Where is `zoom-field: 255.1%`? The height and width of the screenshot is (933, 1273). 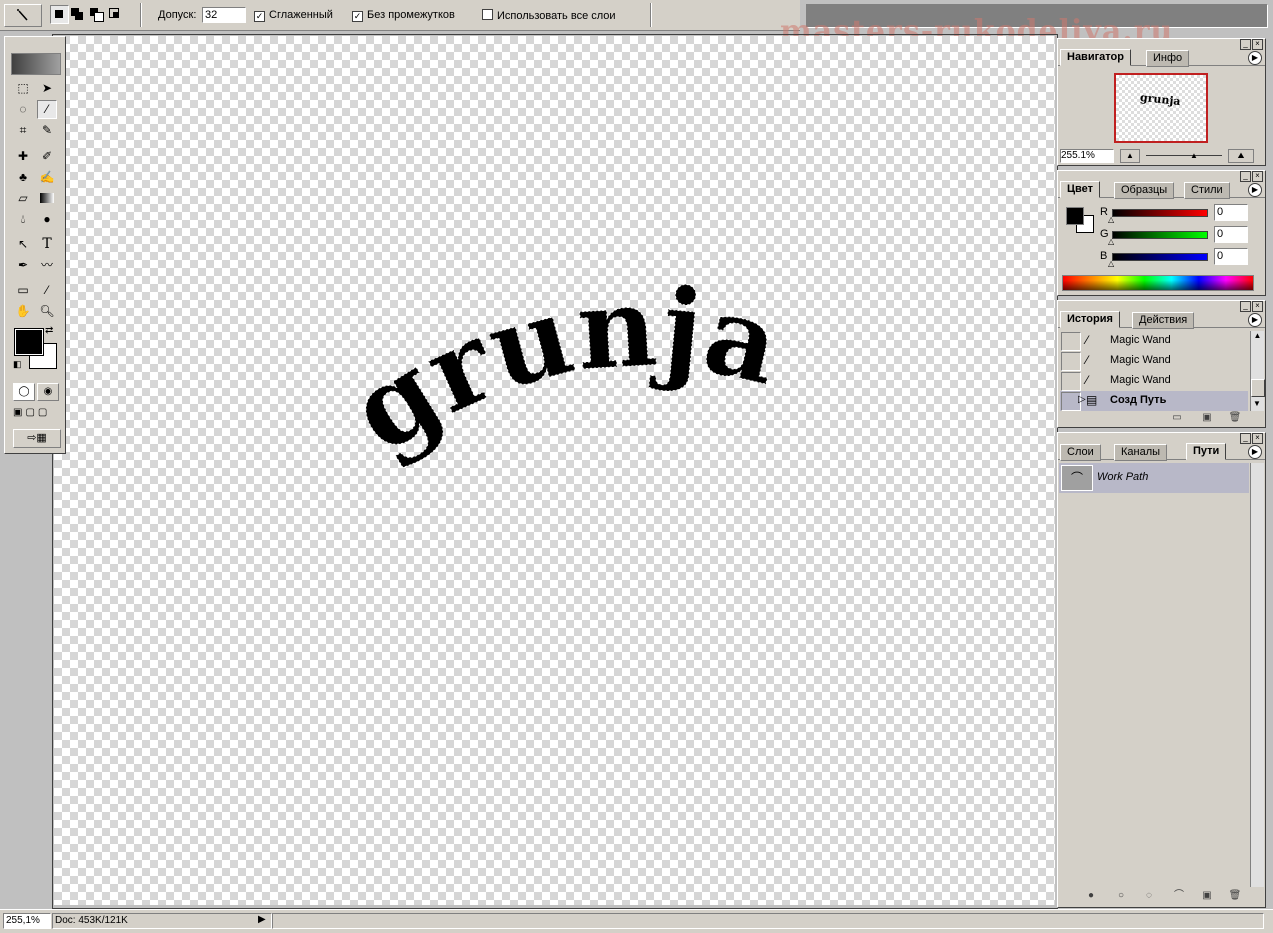
zoom-field: 255.1% is located at coordinates (1087, 156).